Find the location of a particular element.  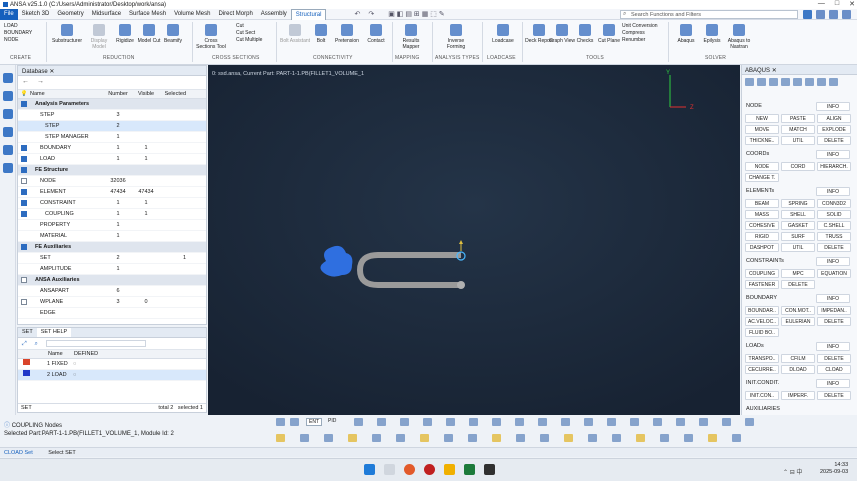

entity-selector: ENT is located at coordinates (314, 422).